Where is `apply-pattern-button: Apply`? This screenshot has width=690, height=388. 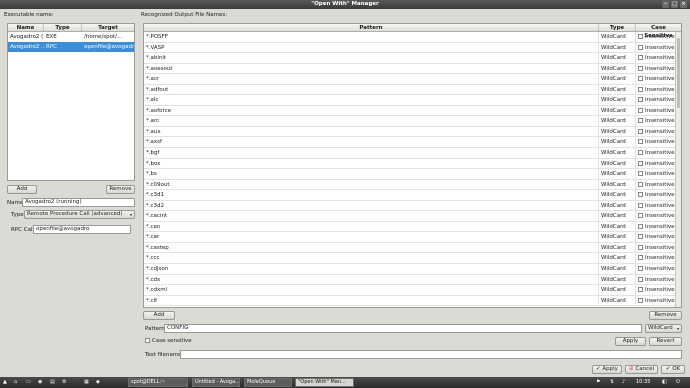
apply-pattern-button: Apply is located at coordinates (630, 341).